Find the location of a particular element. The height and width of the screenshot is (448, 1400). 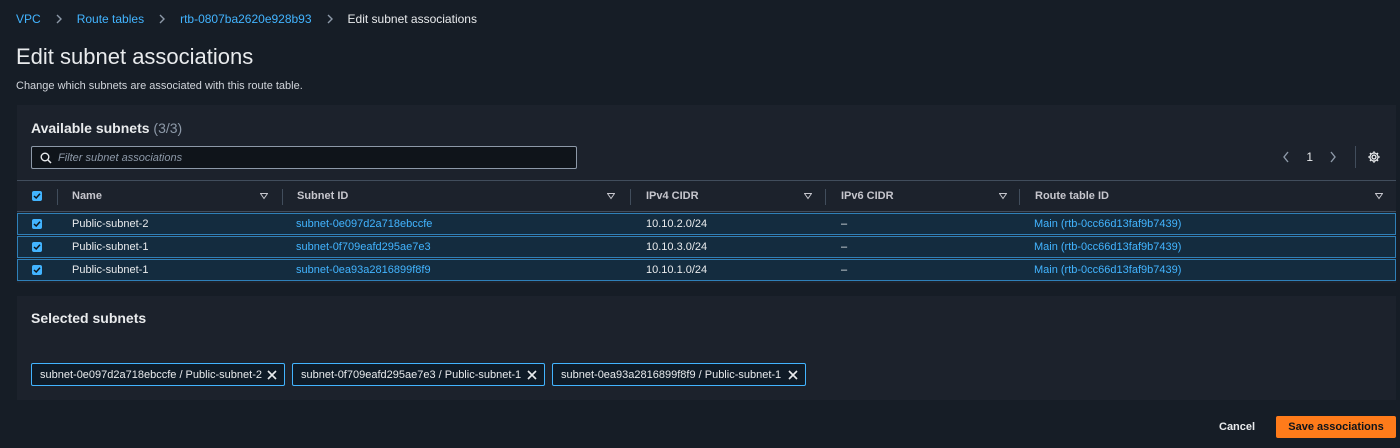

cell-name: Public-subnet-2 is located at coordinates (110, 224).